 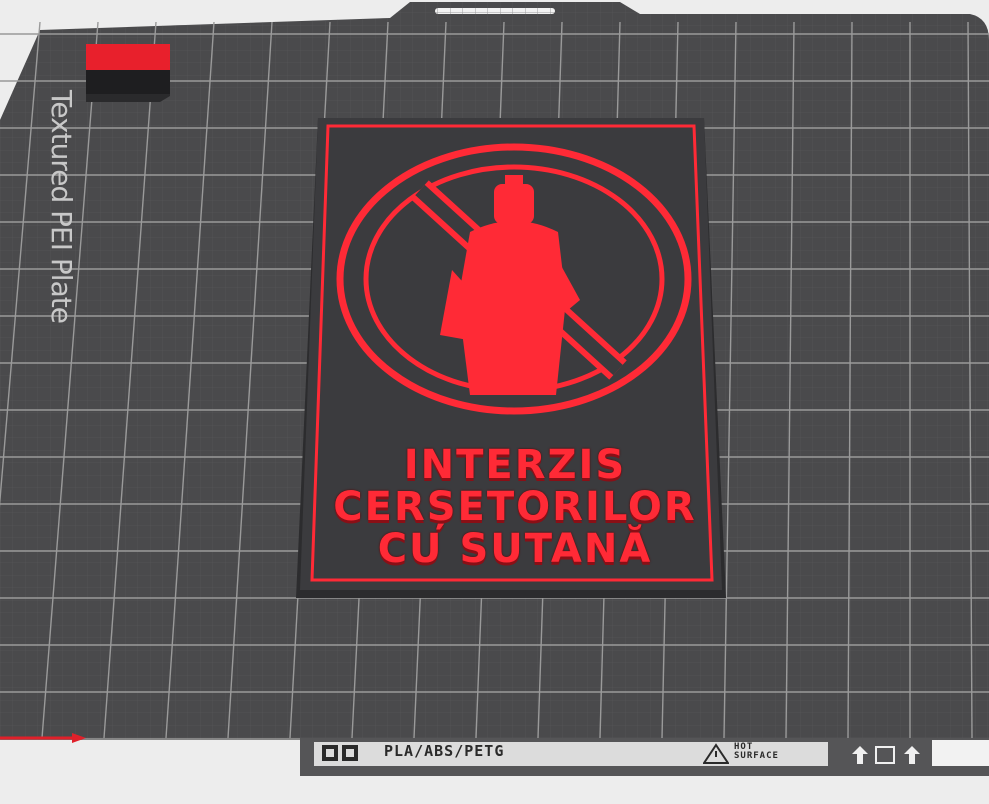 I want to click on filament-profile-icon, so click(x=340, y=753).